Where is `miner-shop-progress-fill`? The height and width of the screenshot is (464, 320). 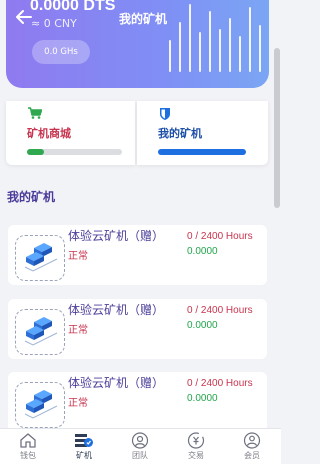
miner-shop-progress-fill is located at coordinates (36, 152).